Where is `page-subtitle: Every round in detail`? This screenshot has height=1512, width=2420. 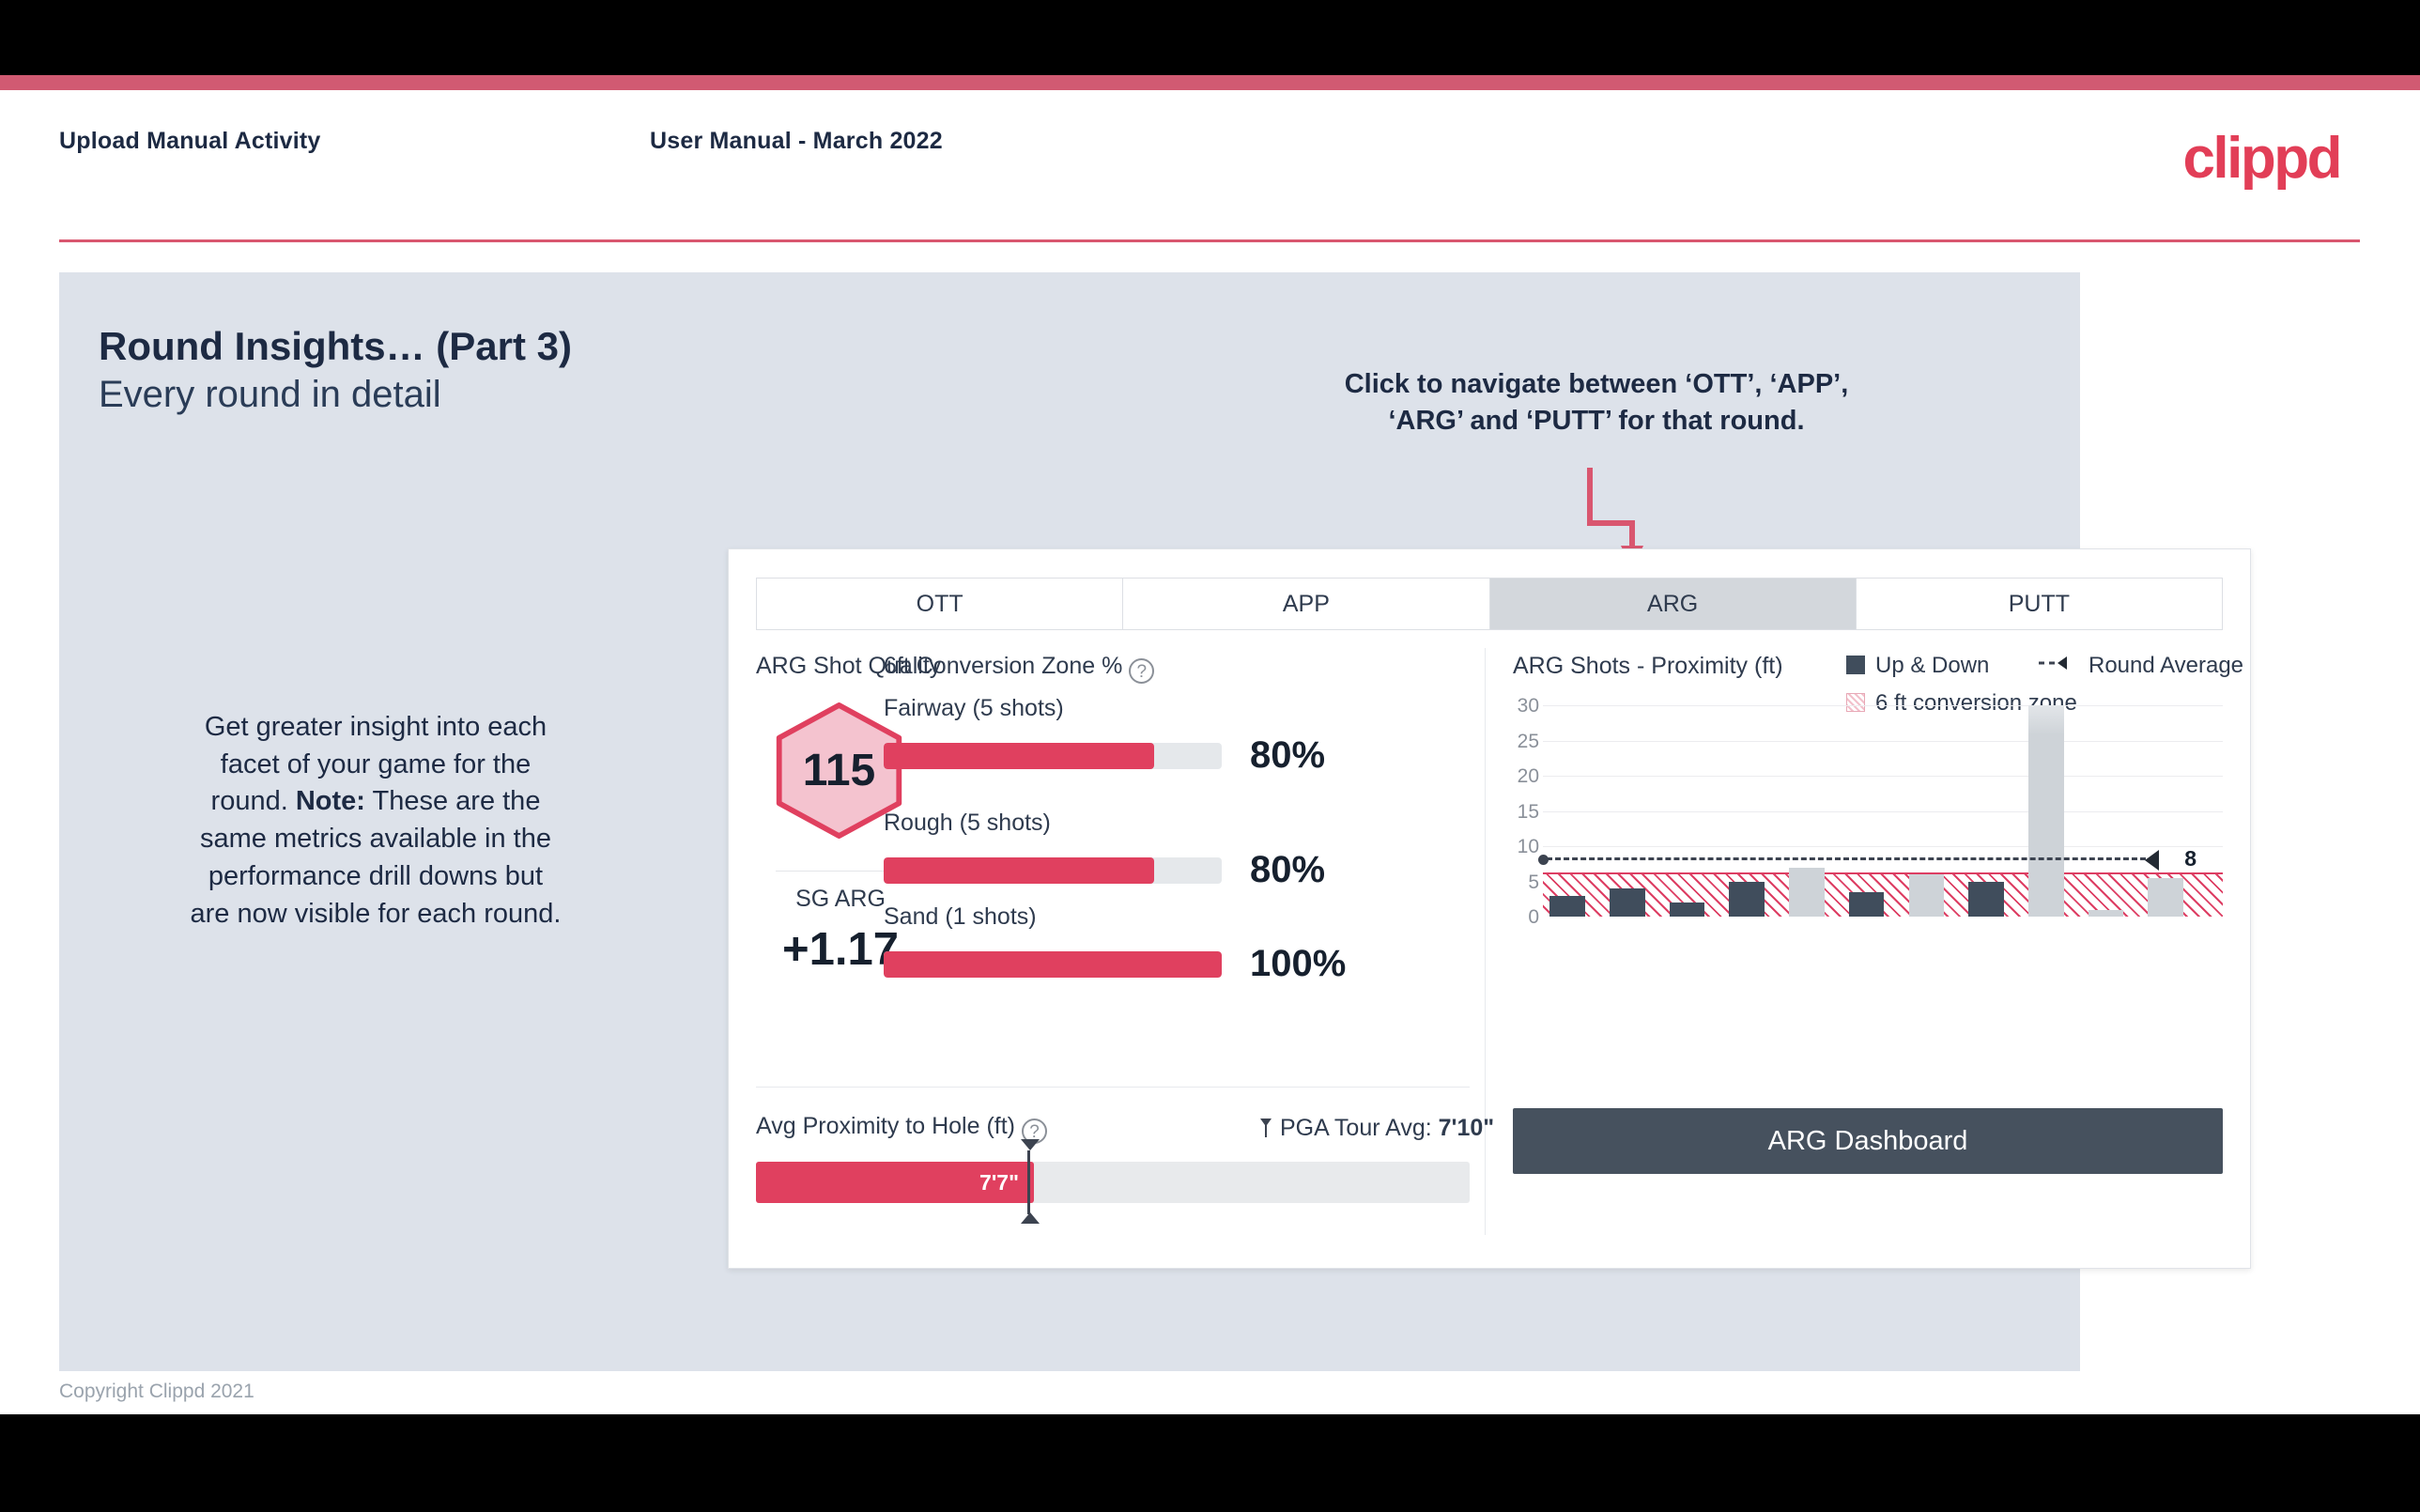
page-subtitle: Every round in detail is located at coordinates (270, 394).